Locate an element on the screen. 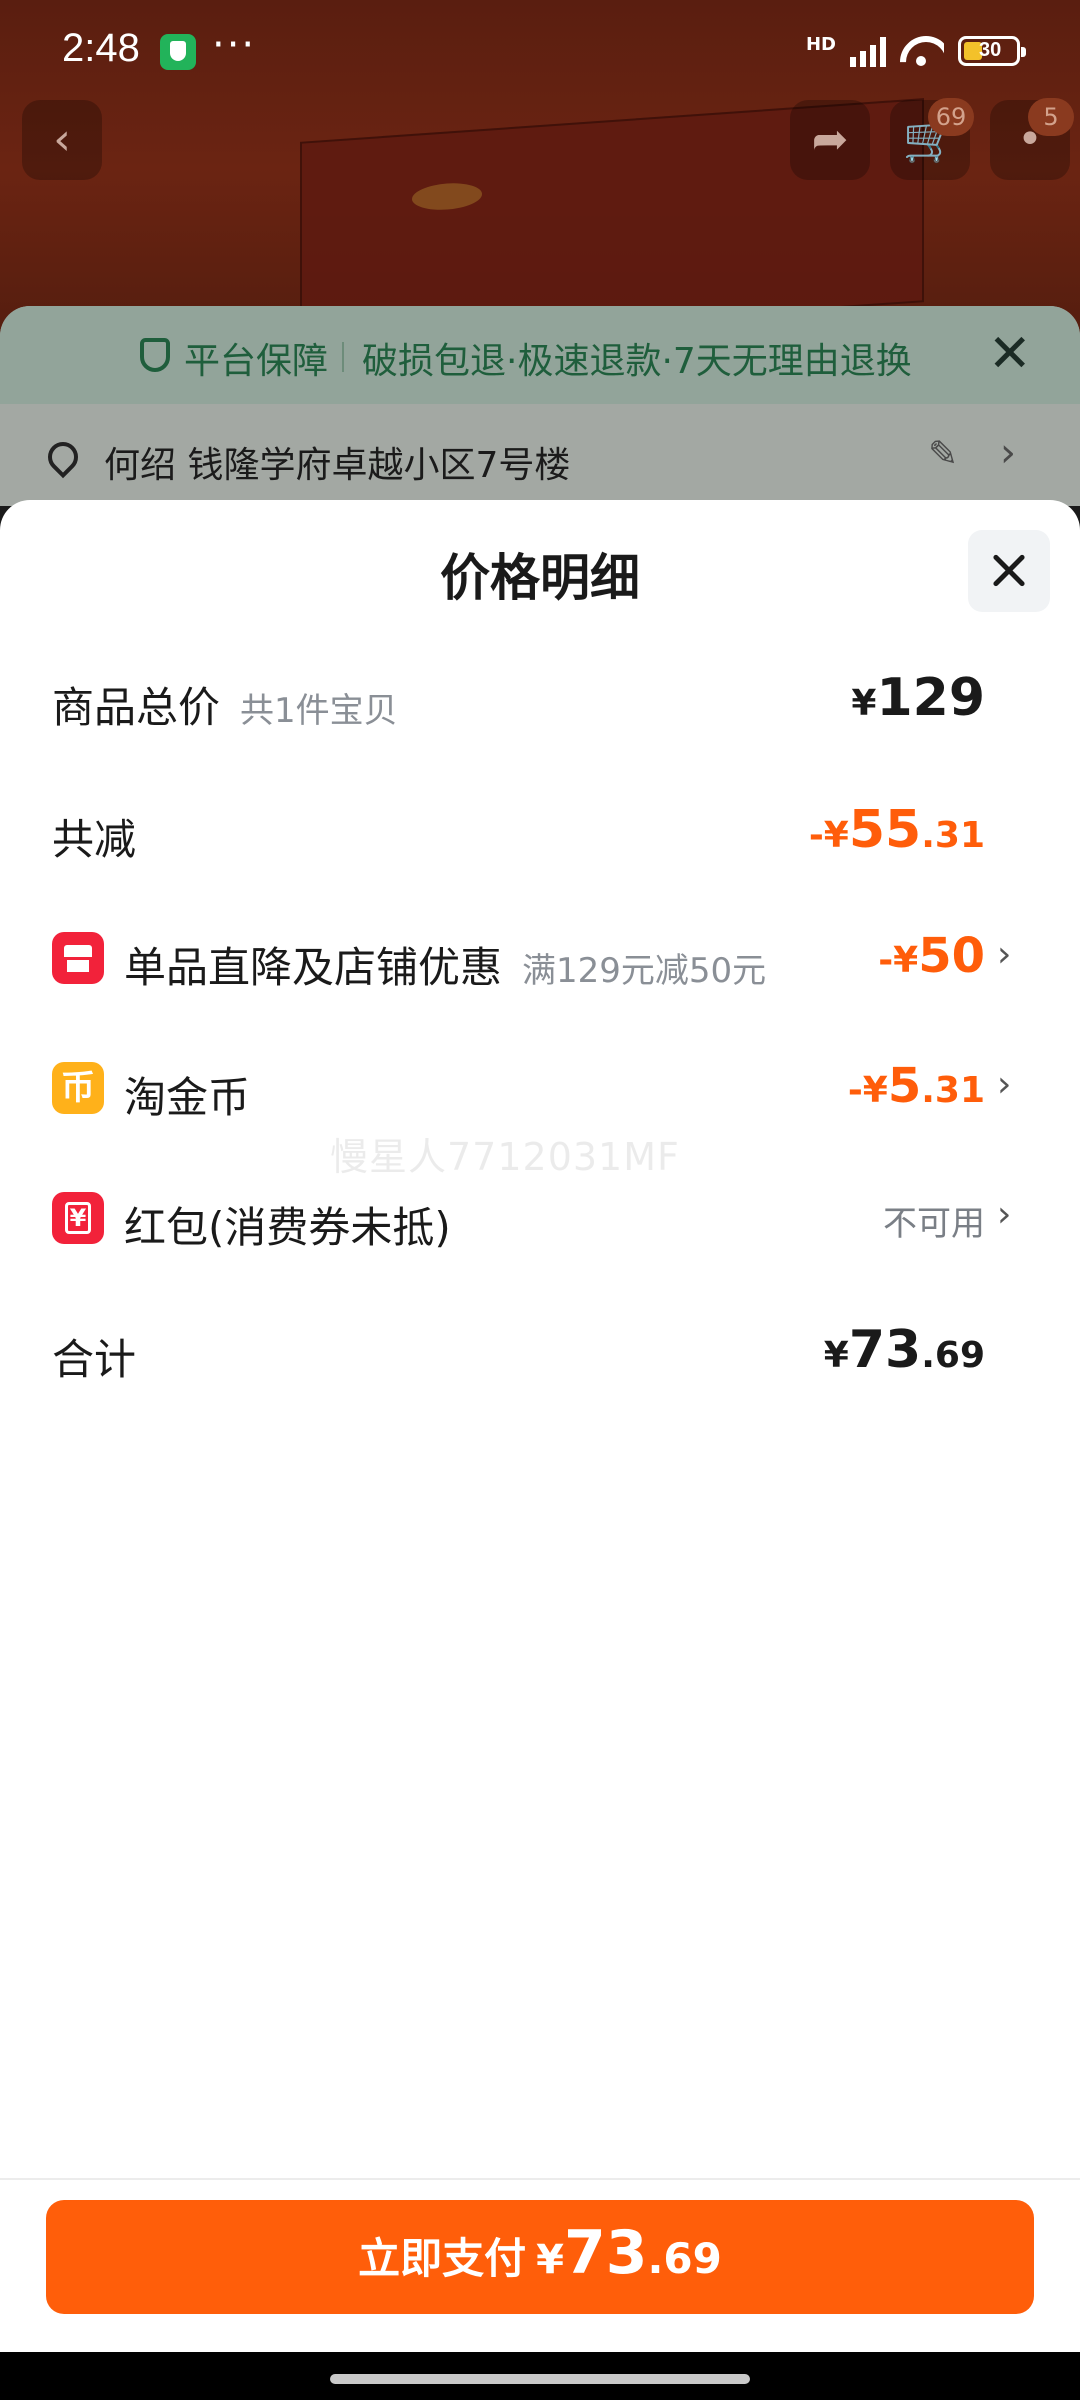 The height and width of the screenshot is (2400, 1080). security-app-icon is located at coordinates (178, 52).